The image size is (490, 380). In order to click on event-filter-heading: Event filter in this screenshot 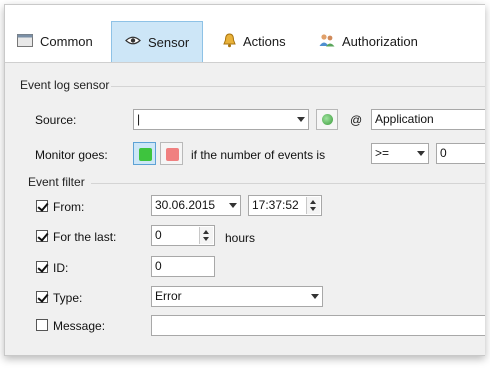, I will do `click(56, 182)`.